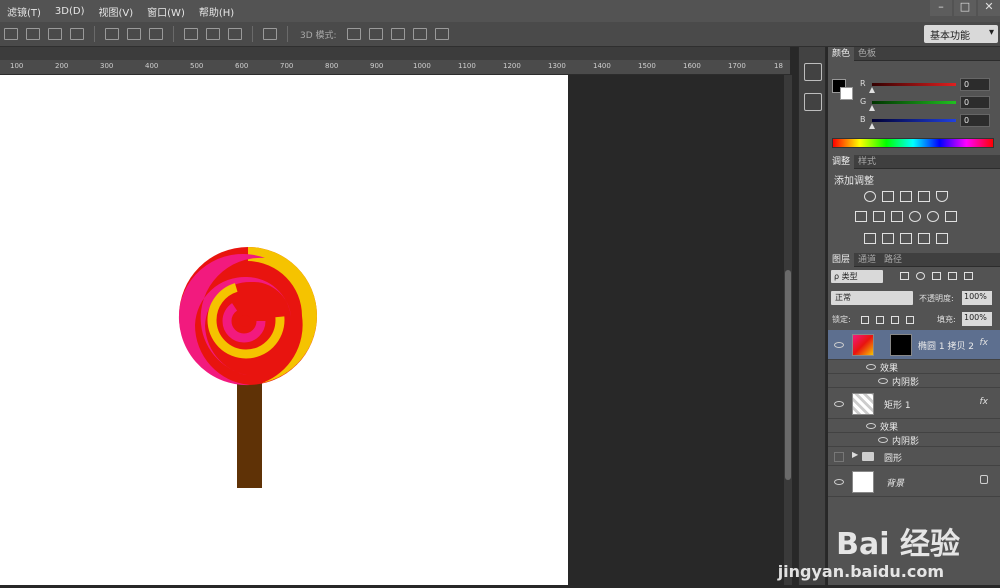 The height and width of the screenshot is (588, 1000). Describe the element at coordinates (839, 457) in the screenshot. I see `visibility-toggle` at that location.